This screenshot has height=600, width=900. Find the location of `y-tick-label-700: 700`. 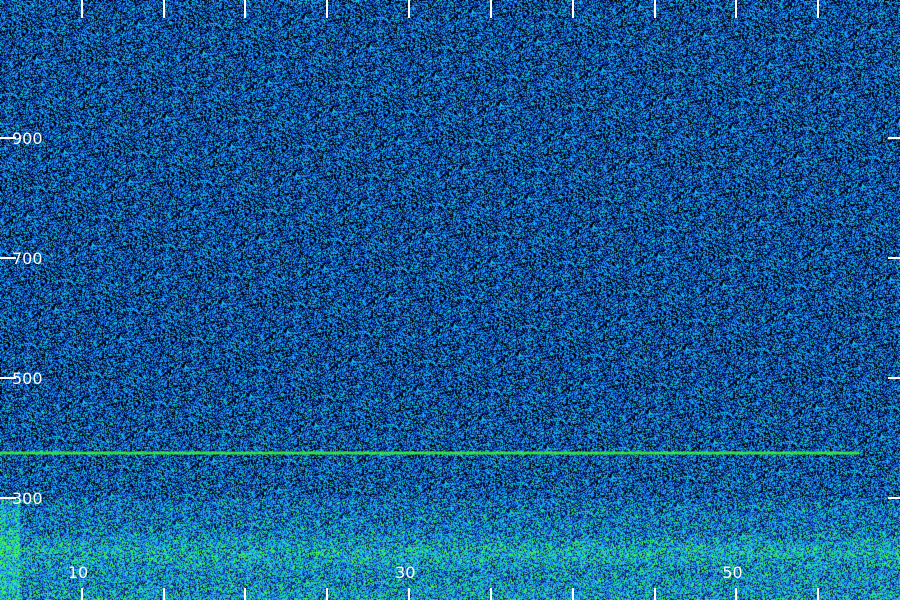

y-tick-label-700: 700 is located at coordinates (27, 258).